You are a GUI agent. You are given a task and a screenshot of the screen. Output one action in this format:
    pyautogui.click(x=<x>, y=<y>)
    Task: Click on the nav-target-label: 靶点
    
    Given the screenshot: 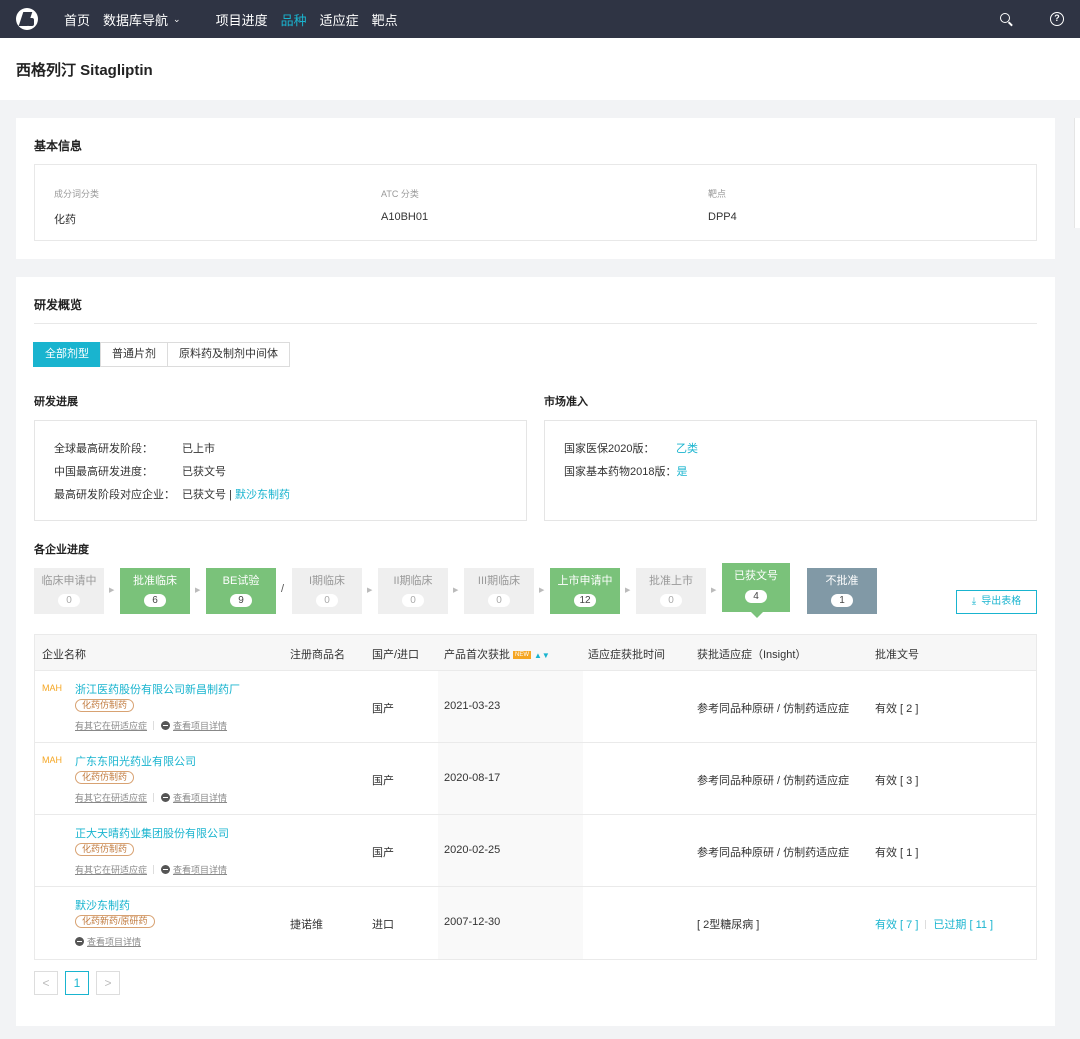 What is the action you would take?
    pyautogui.click(x=384, y=20)
    